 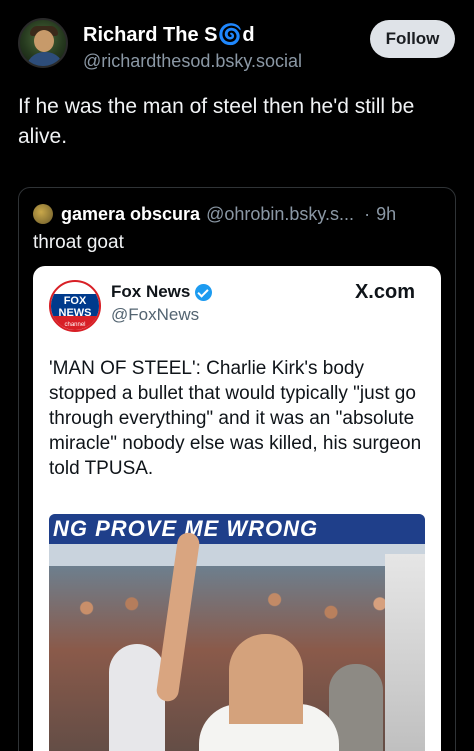 I want to click on embed-account-handle: @FoxNews, so click(x=155, y=314).